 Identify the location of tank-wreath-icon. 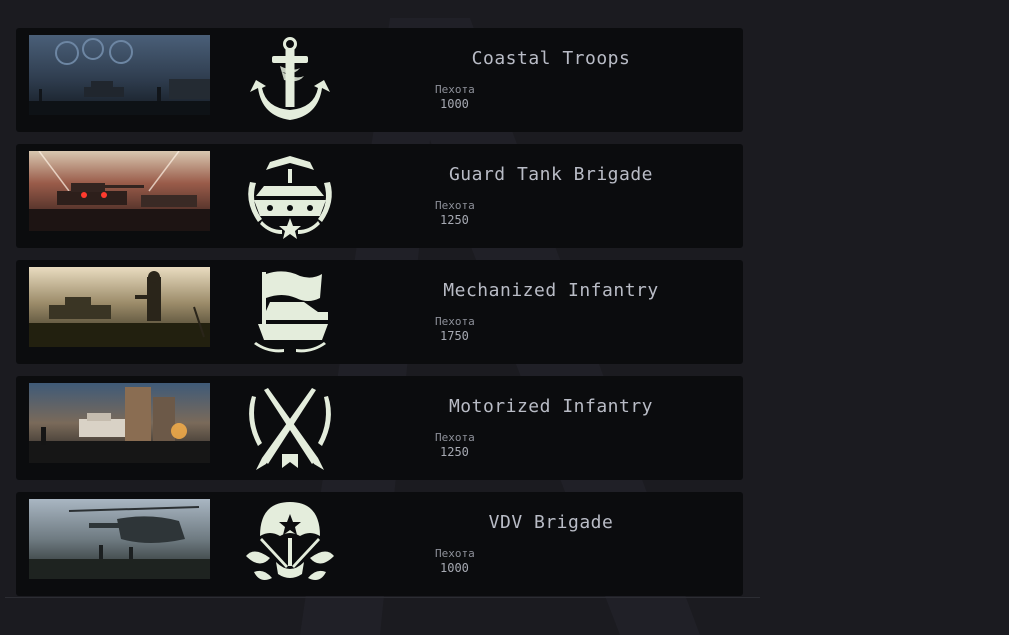
(290, 197).